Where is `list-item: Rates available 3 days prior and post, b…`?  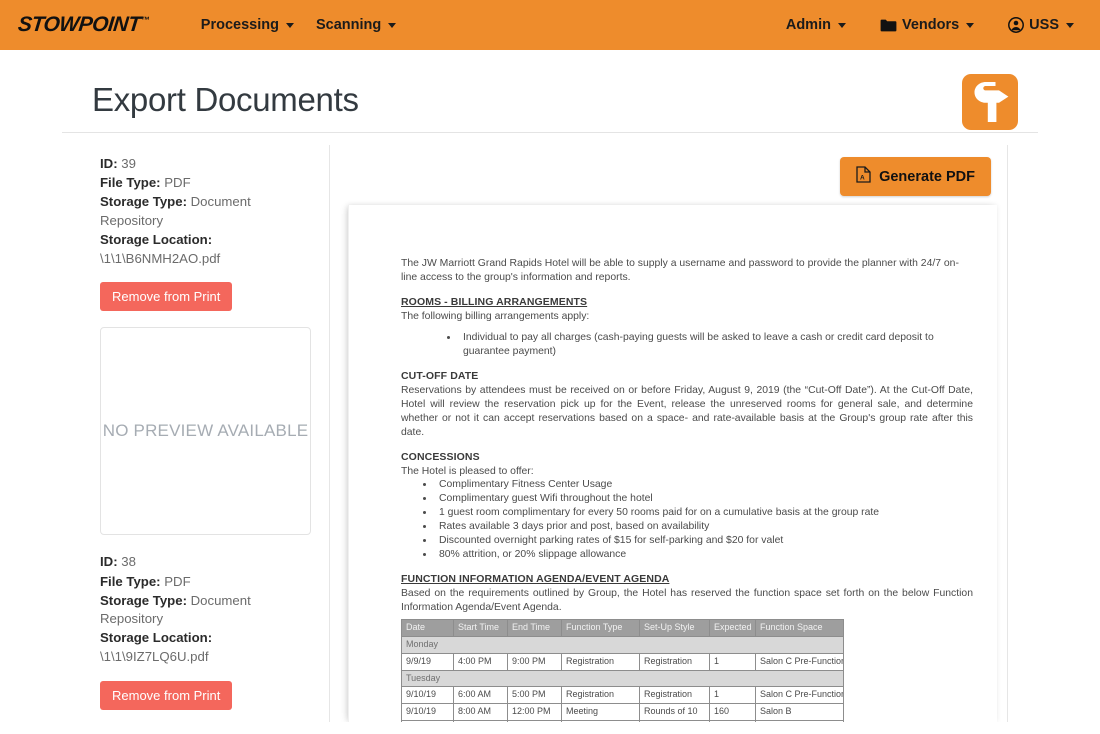
list-item: Rates available 3 days prior and post, b… is located at coordinates (704, 527).